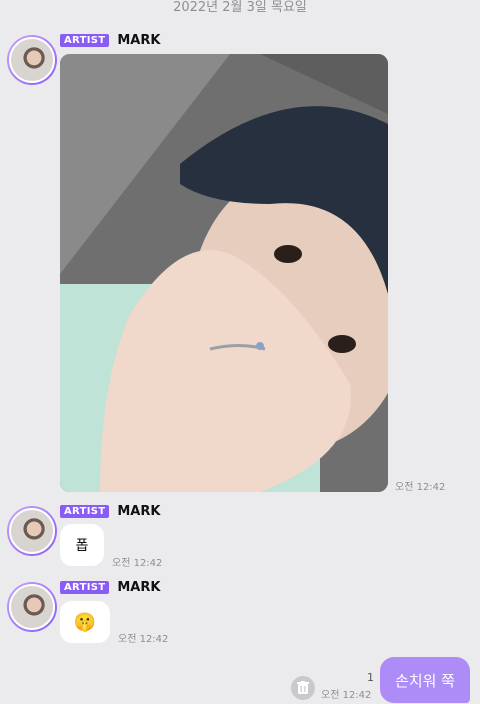 The height and width of the screenshot is (704, 480). I want to click on read-count: 1, so click(370, 677).